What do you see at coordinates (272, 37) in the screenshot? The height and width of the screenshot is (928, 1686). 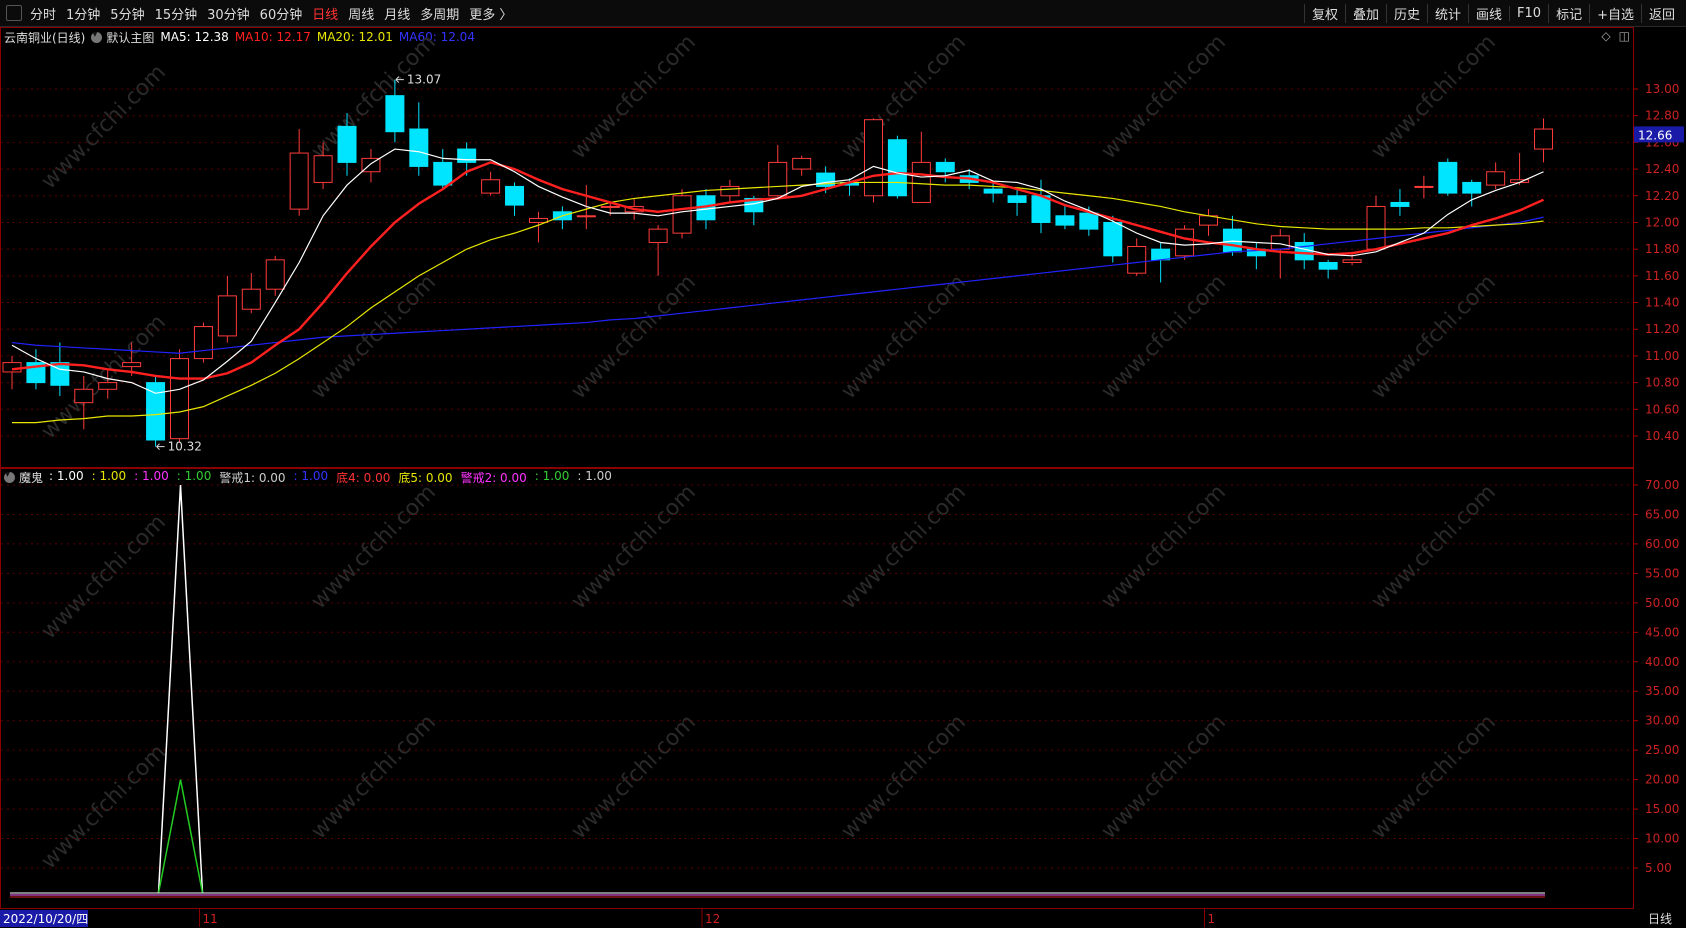 I see `ma10-label: MA10: 12.17` at bounding box center [272, 37].